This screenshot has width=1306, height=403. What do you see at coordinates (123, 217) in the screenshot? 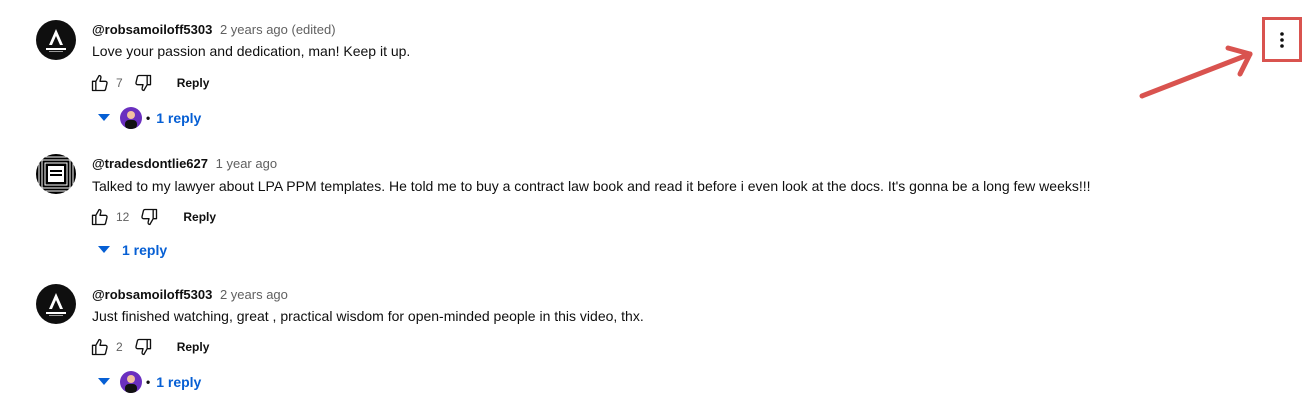
I see `like-count: 12` at bounding box center [123, 217].